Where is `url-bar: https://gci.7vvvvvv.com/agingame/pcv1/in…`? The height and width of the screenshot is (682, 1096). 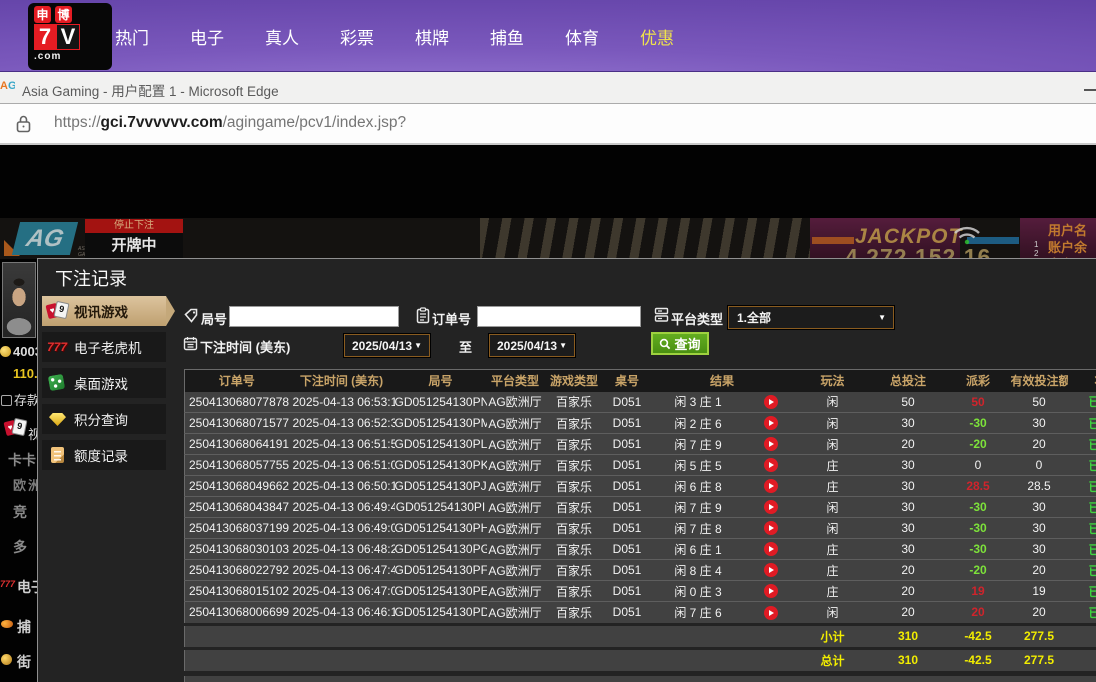 url-bar: https://gci.7vvvvvv.com/agingame/pcv1/in… is located at coordinates (548, 124).